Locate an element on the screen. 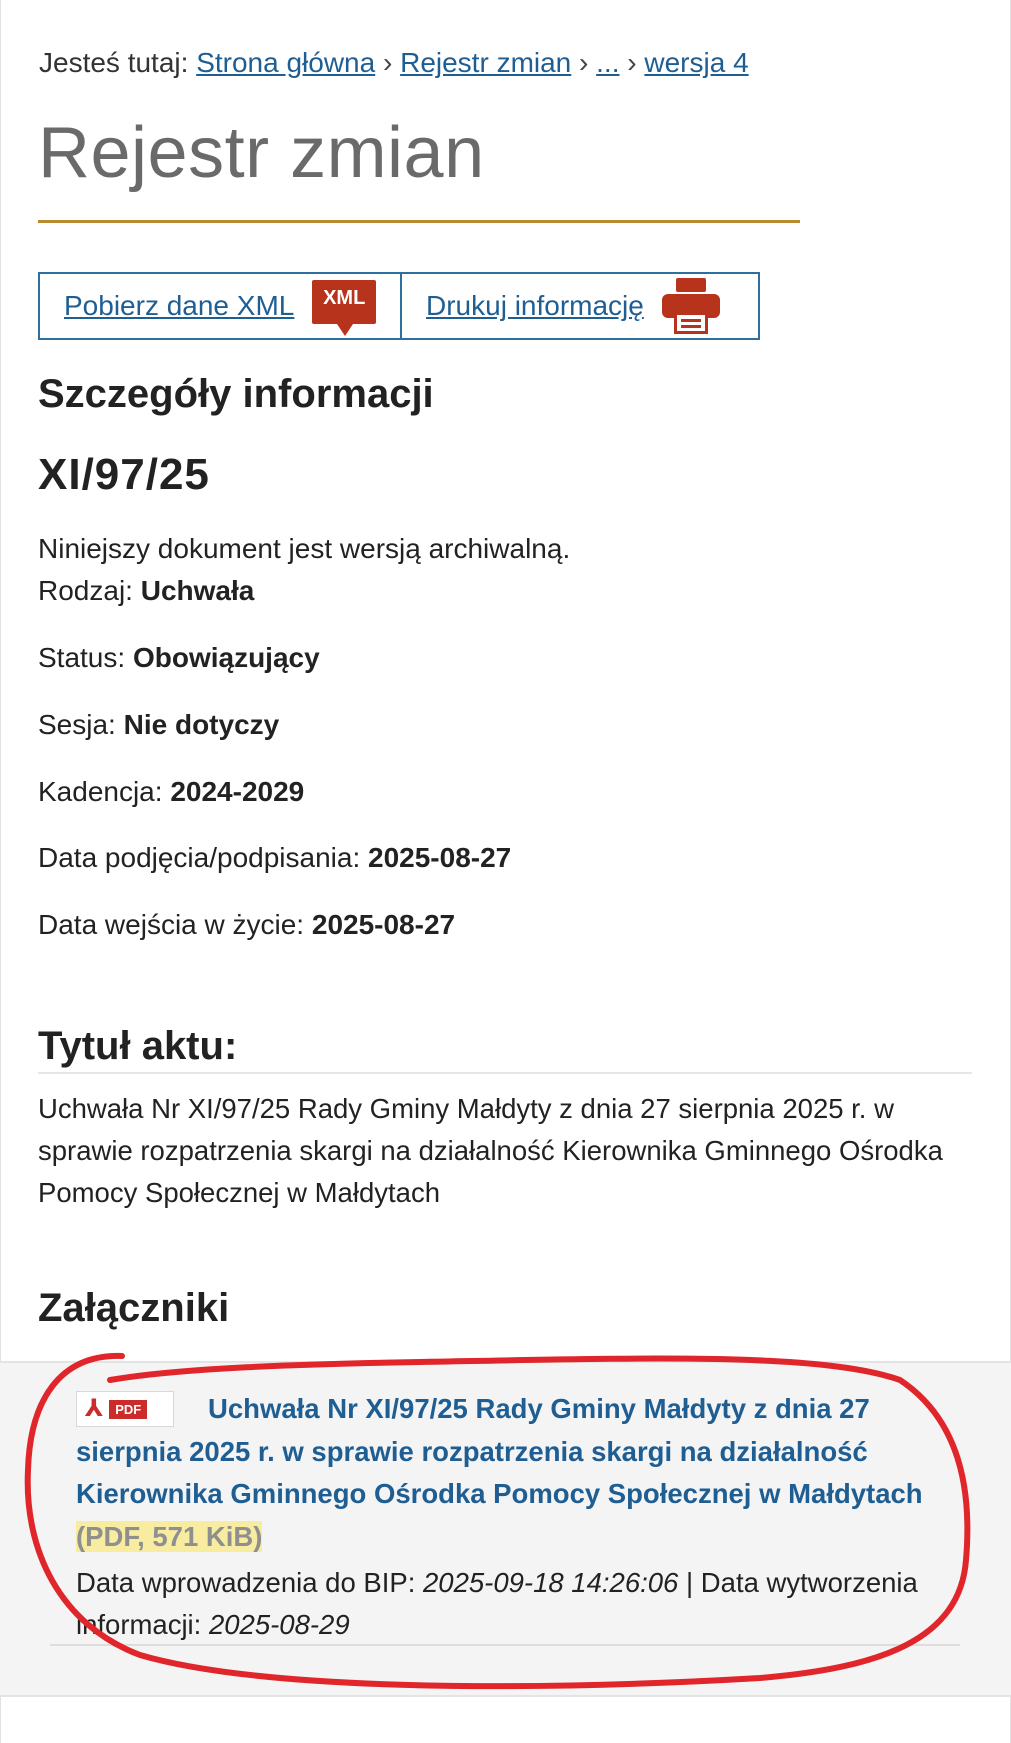 The height and width of the screenshot is (1743, 1011). field-rodzaj: Rodzaj: Uchwała is located at coordinates (146, 591).